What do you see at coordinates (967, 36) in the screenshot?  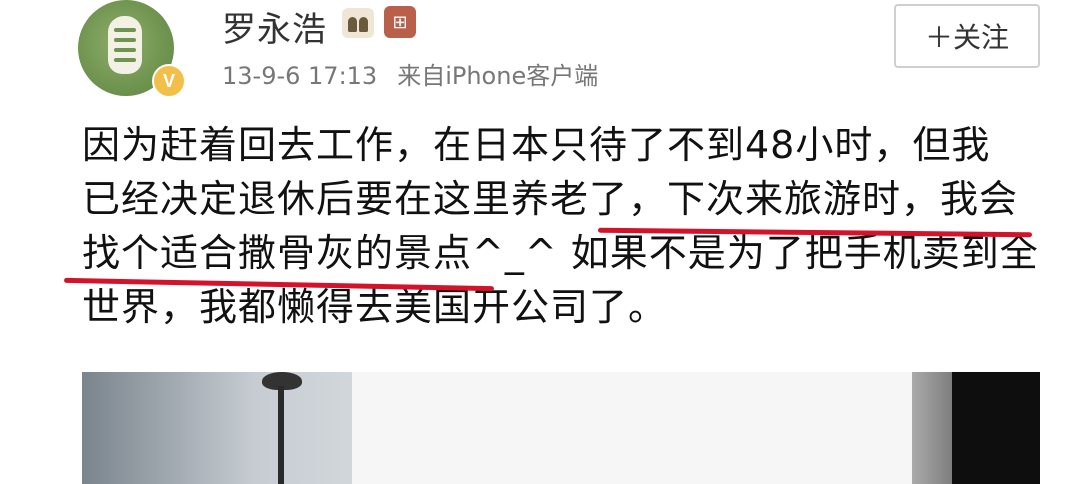 I see `follow-button: ＋关注` at bounding box center [967, 36].